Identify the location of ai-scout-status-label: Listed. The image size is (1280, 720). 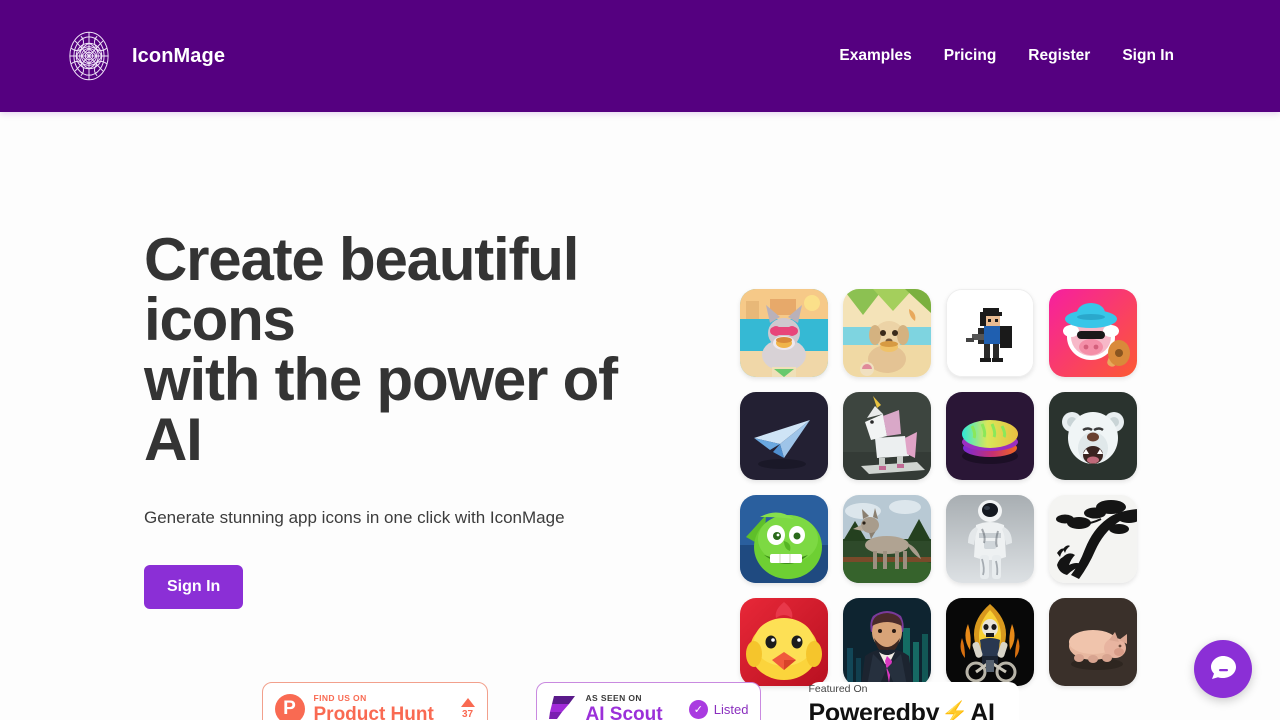
(731, 709).